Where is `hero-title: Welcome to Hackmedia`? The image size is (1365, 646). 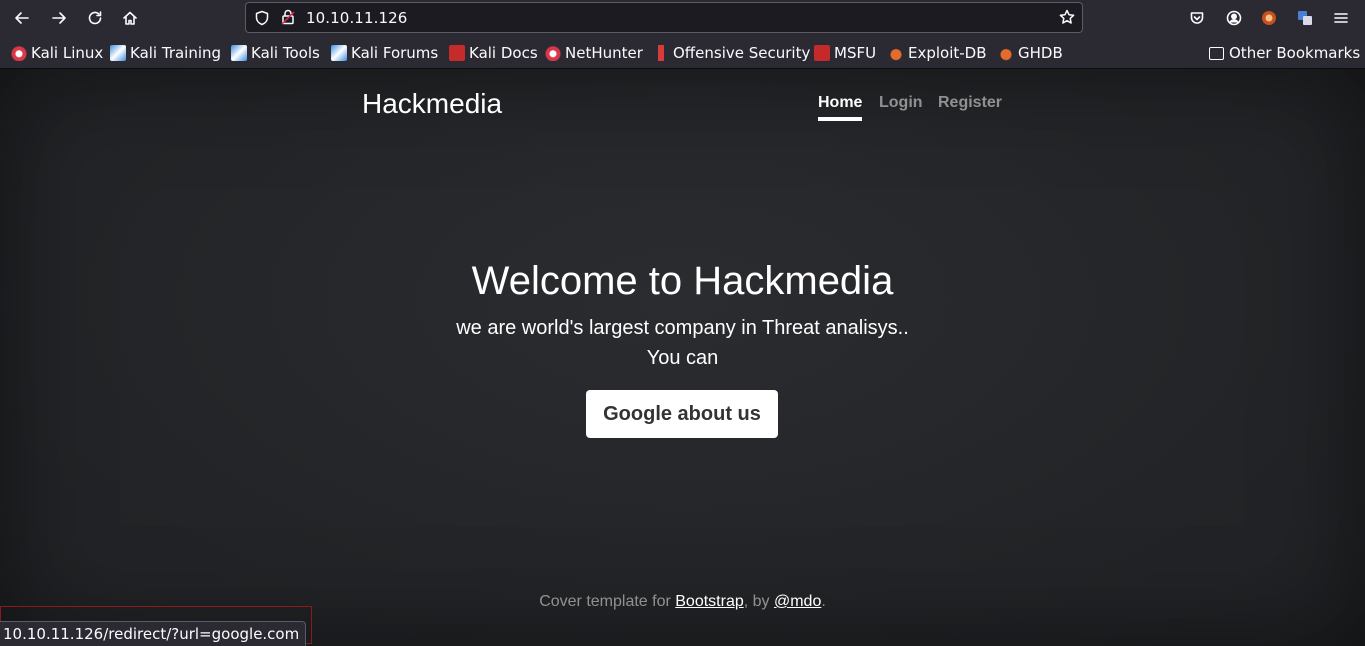 hero-title: Welcome to Hackmedia is located at coordinates (682, 281).